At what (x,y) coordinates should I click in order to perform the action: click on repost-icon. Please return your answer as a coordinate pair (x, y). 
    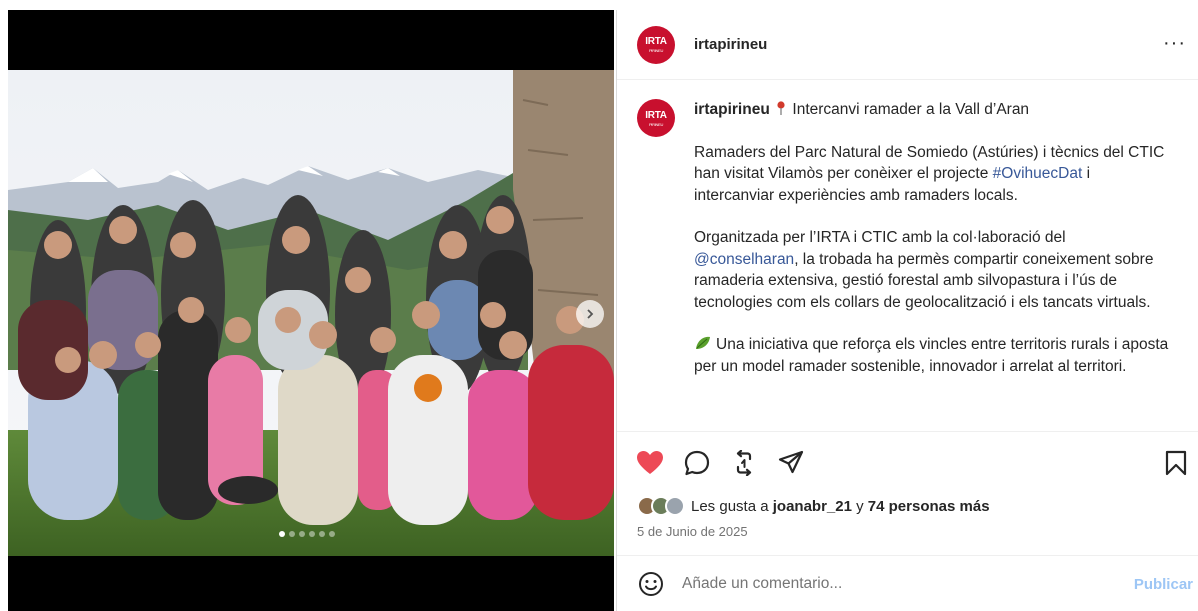
    Looking at the image, I should click on (744, 463).